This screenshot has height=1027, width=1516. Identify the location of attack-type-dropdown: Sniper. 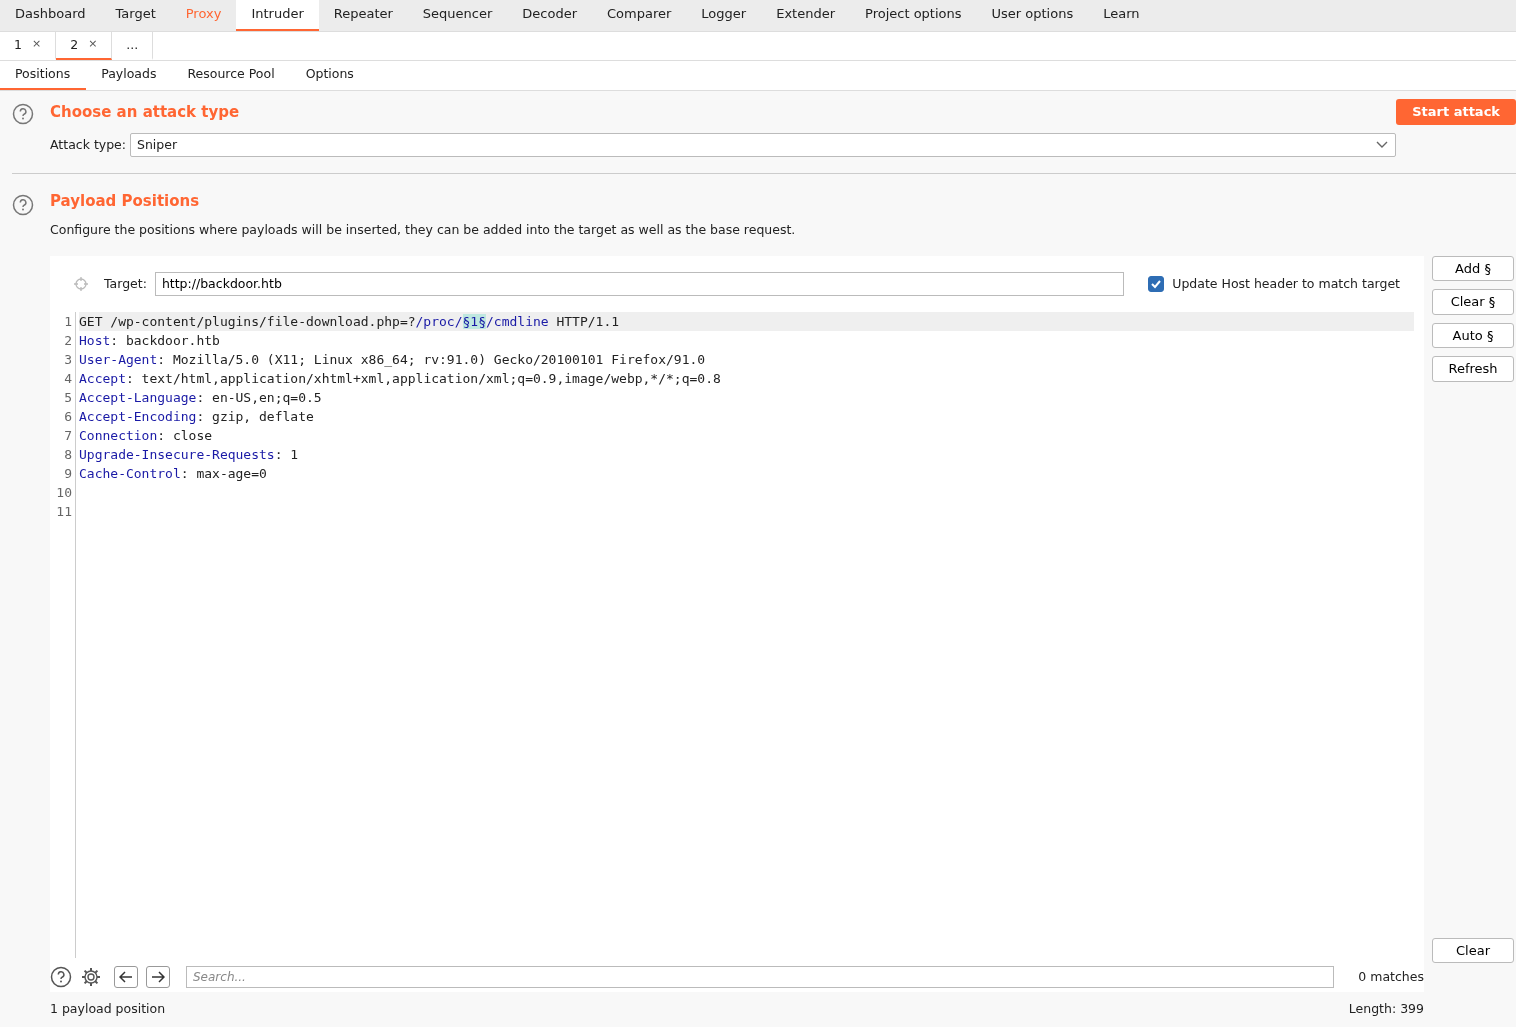
(763, 145).